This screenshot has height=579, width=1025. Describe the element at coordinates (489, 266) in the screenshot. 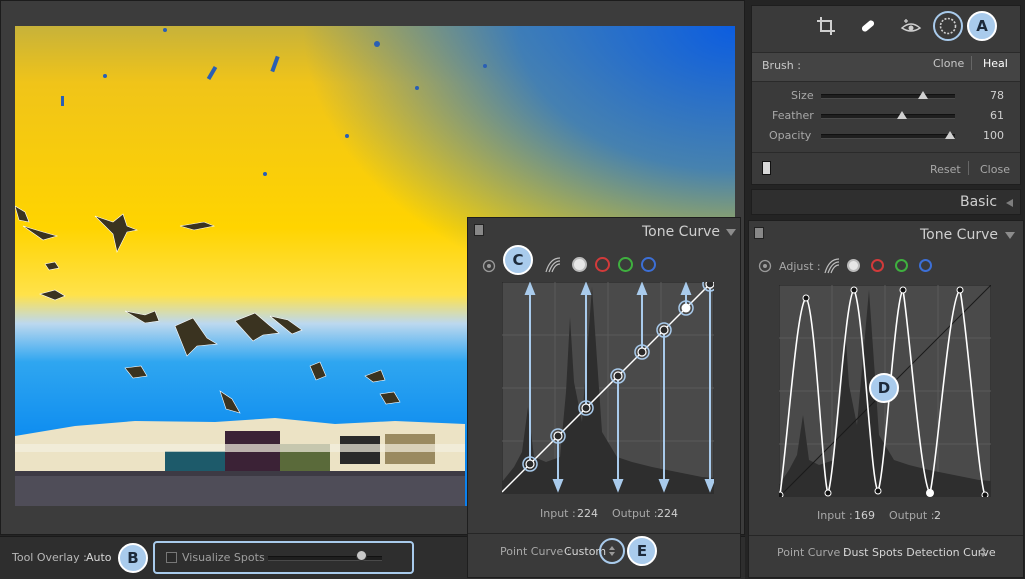

I see `overlay-target-icon` at that location.